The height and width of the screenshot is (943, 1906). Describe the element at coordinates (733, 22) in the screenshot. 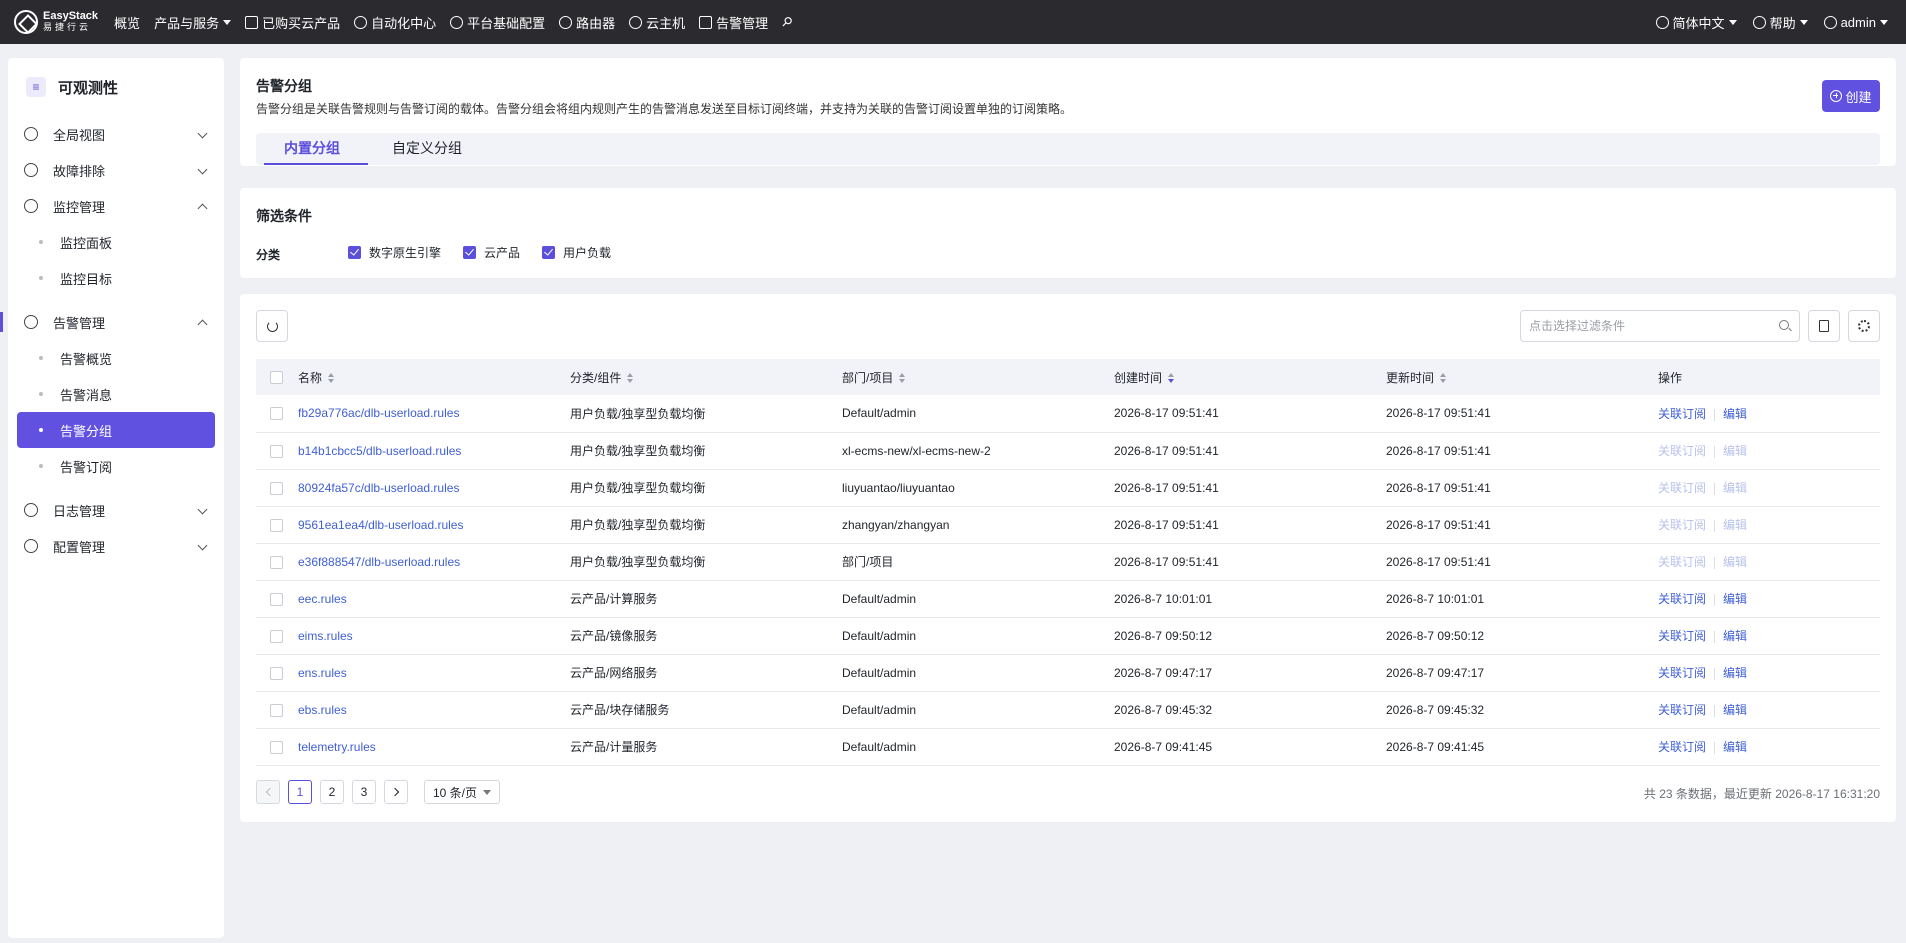

I see `nav-alarm-management: 告警管理` at that location.